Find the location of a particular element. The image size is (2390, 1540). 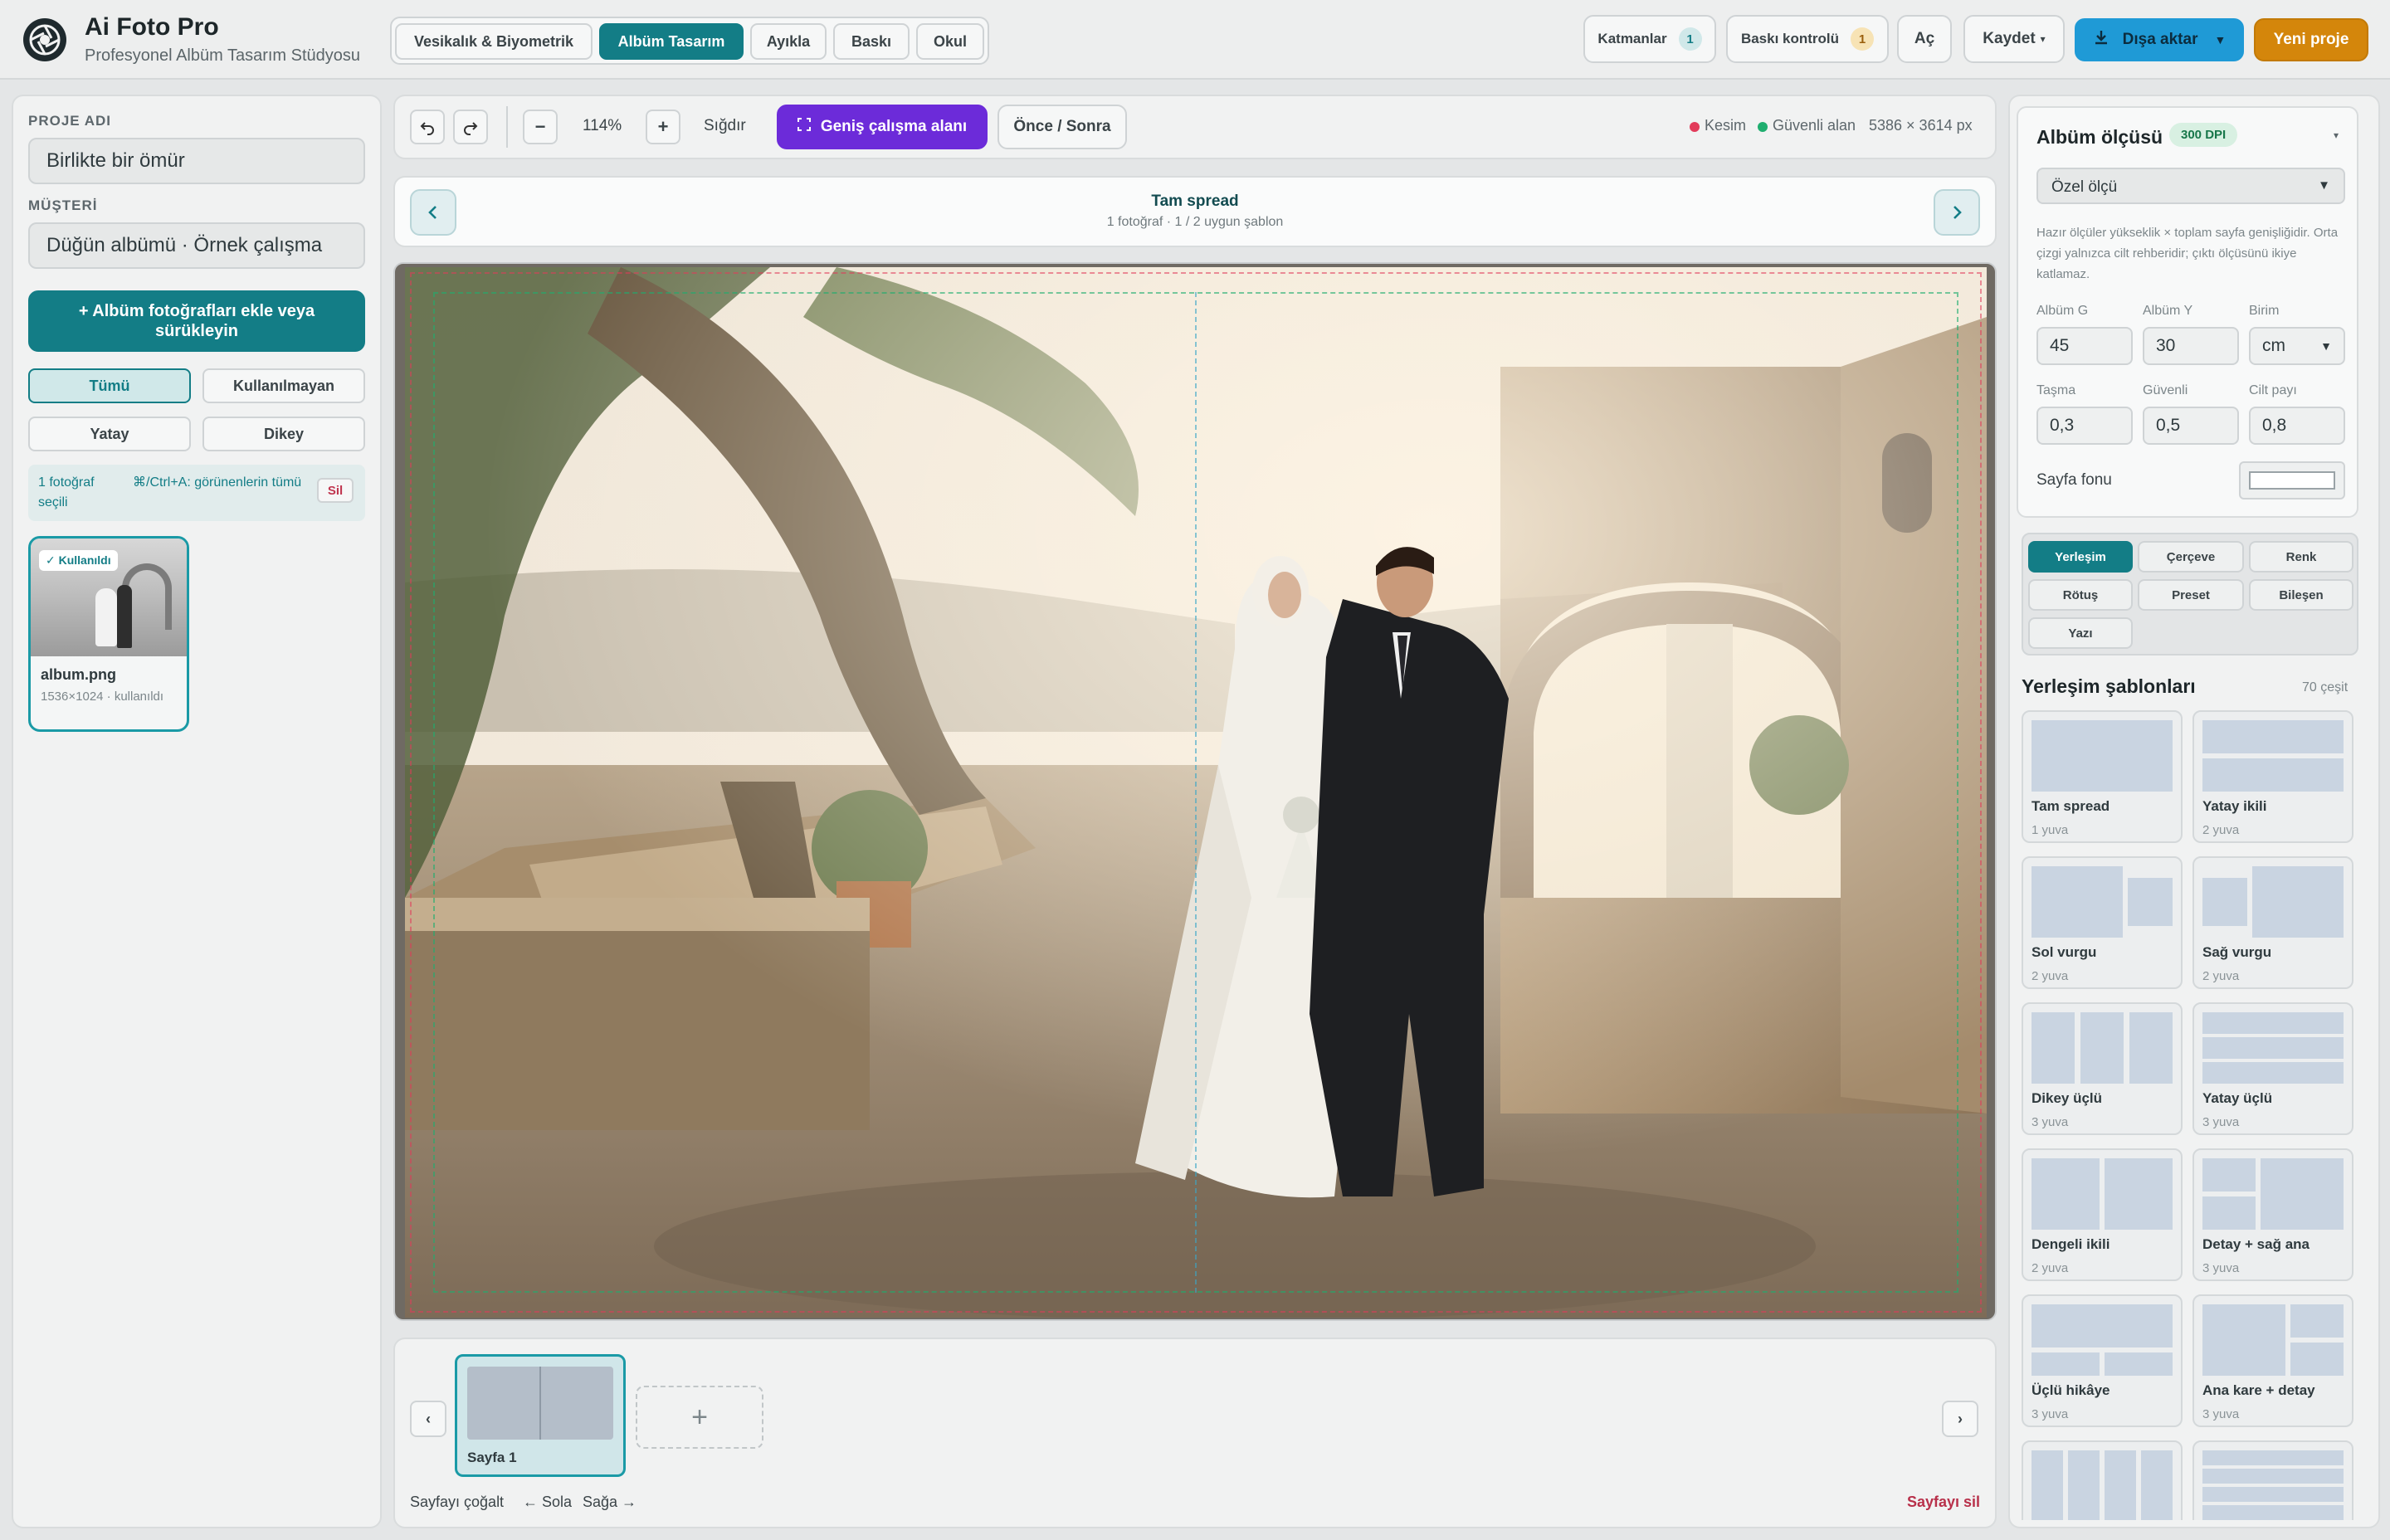

delete-page-button: Sayfayı sil is located at coordinates (1944, 1502).